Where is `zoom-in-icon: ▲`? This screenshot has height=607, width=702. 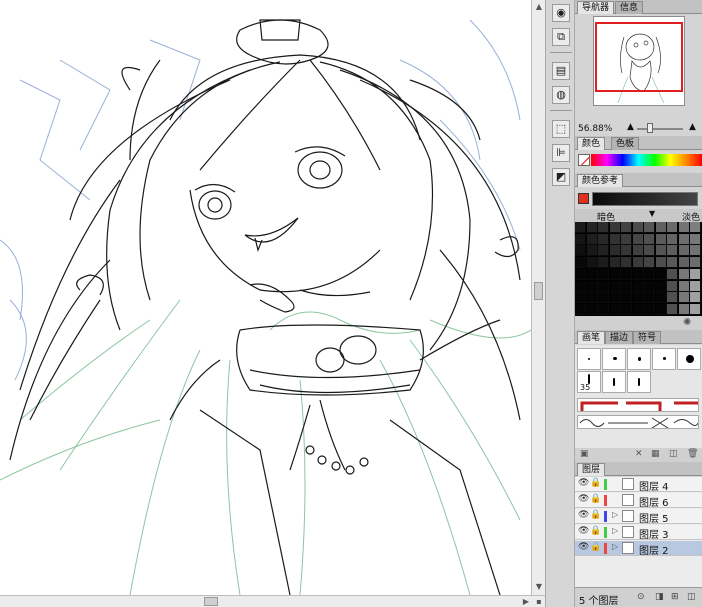 zoom-in-icon: ▲ is located at coordinates (692, 127).